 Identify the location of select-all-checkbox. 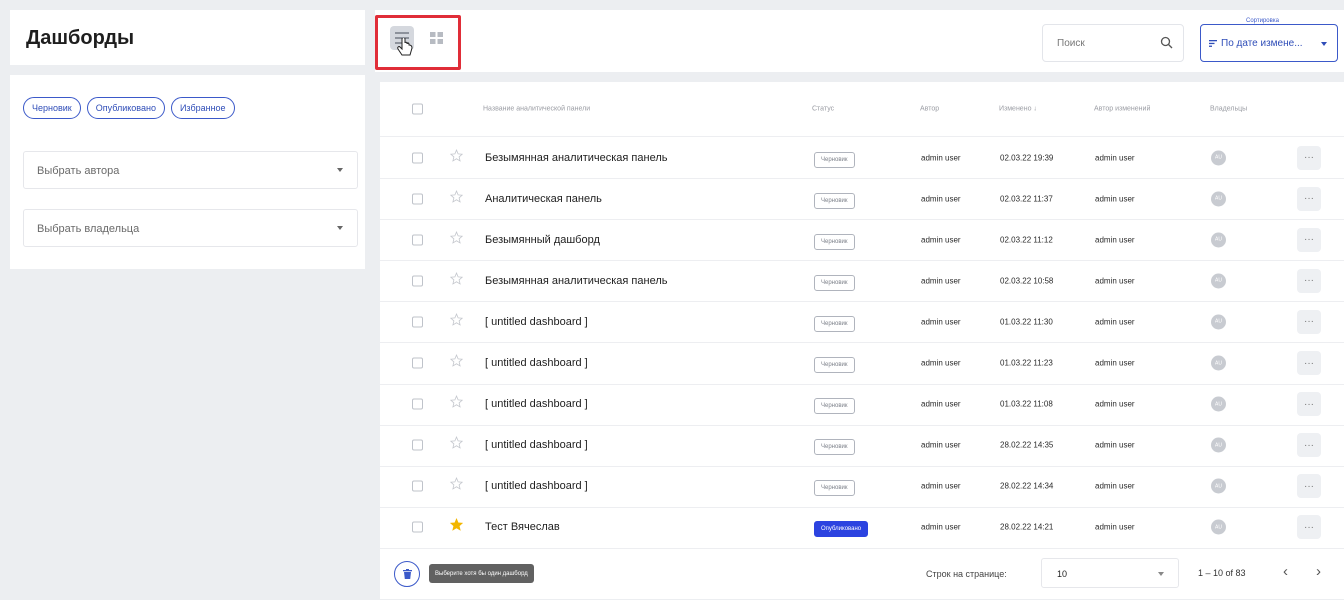
(417, 109).